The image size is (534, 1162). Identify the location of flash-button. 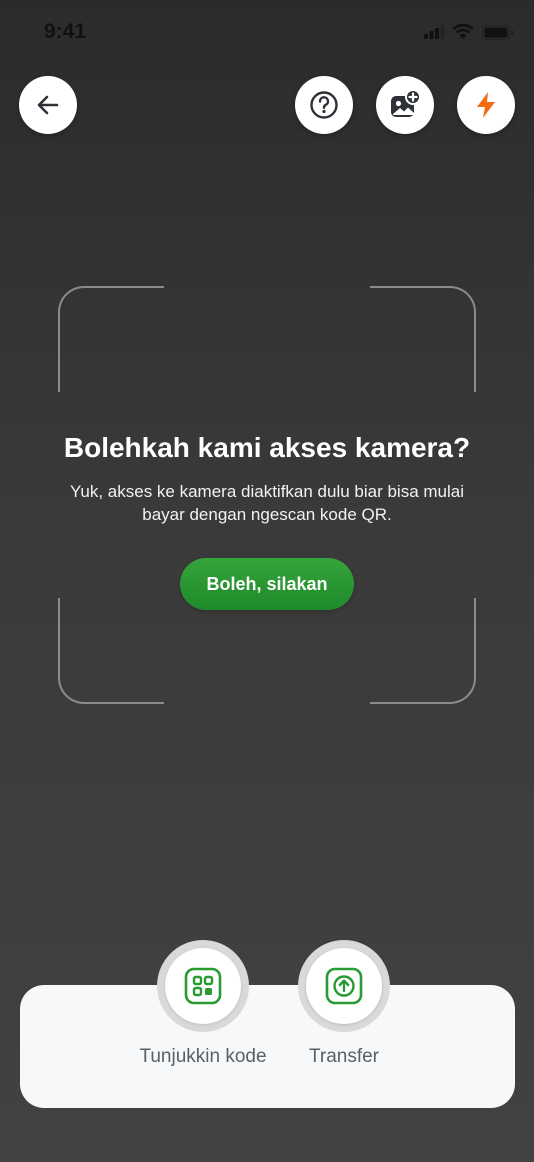
(486, 105).